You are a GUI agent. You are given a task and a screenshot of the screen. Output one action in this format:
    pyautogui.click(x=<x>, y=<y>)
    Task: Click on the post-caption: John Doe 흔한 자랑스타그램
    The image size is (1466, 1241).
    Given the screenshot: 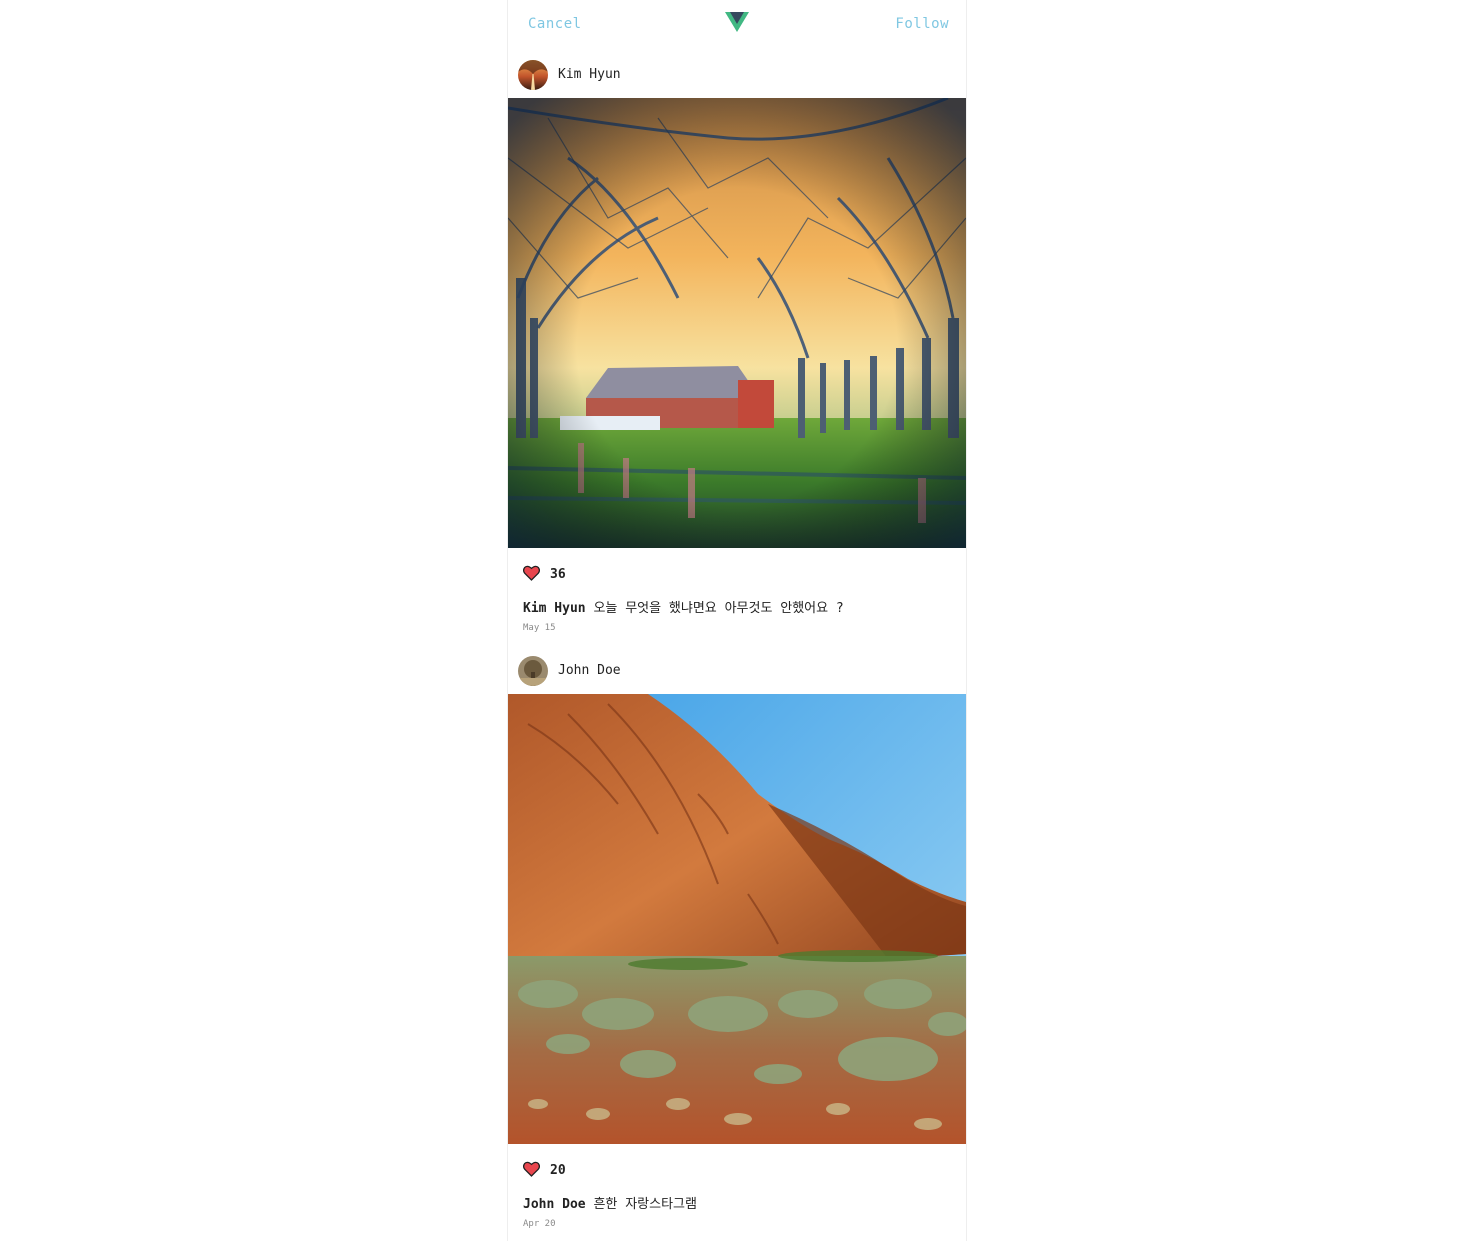 What is the action you would take?
    pyautogui.click(x=610, y=1202)
    